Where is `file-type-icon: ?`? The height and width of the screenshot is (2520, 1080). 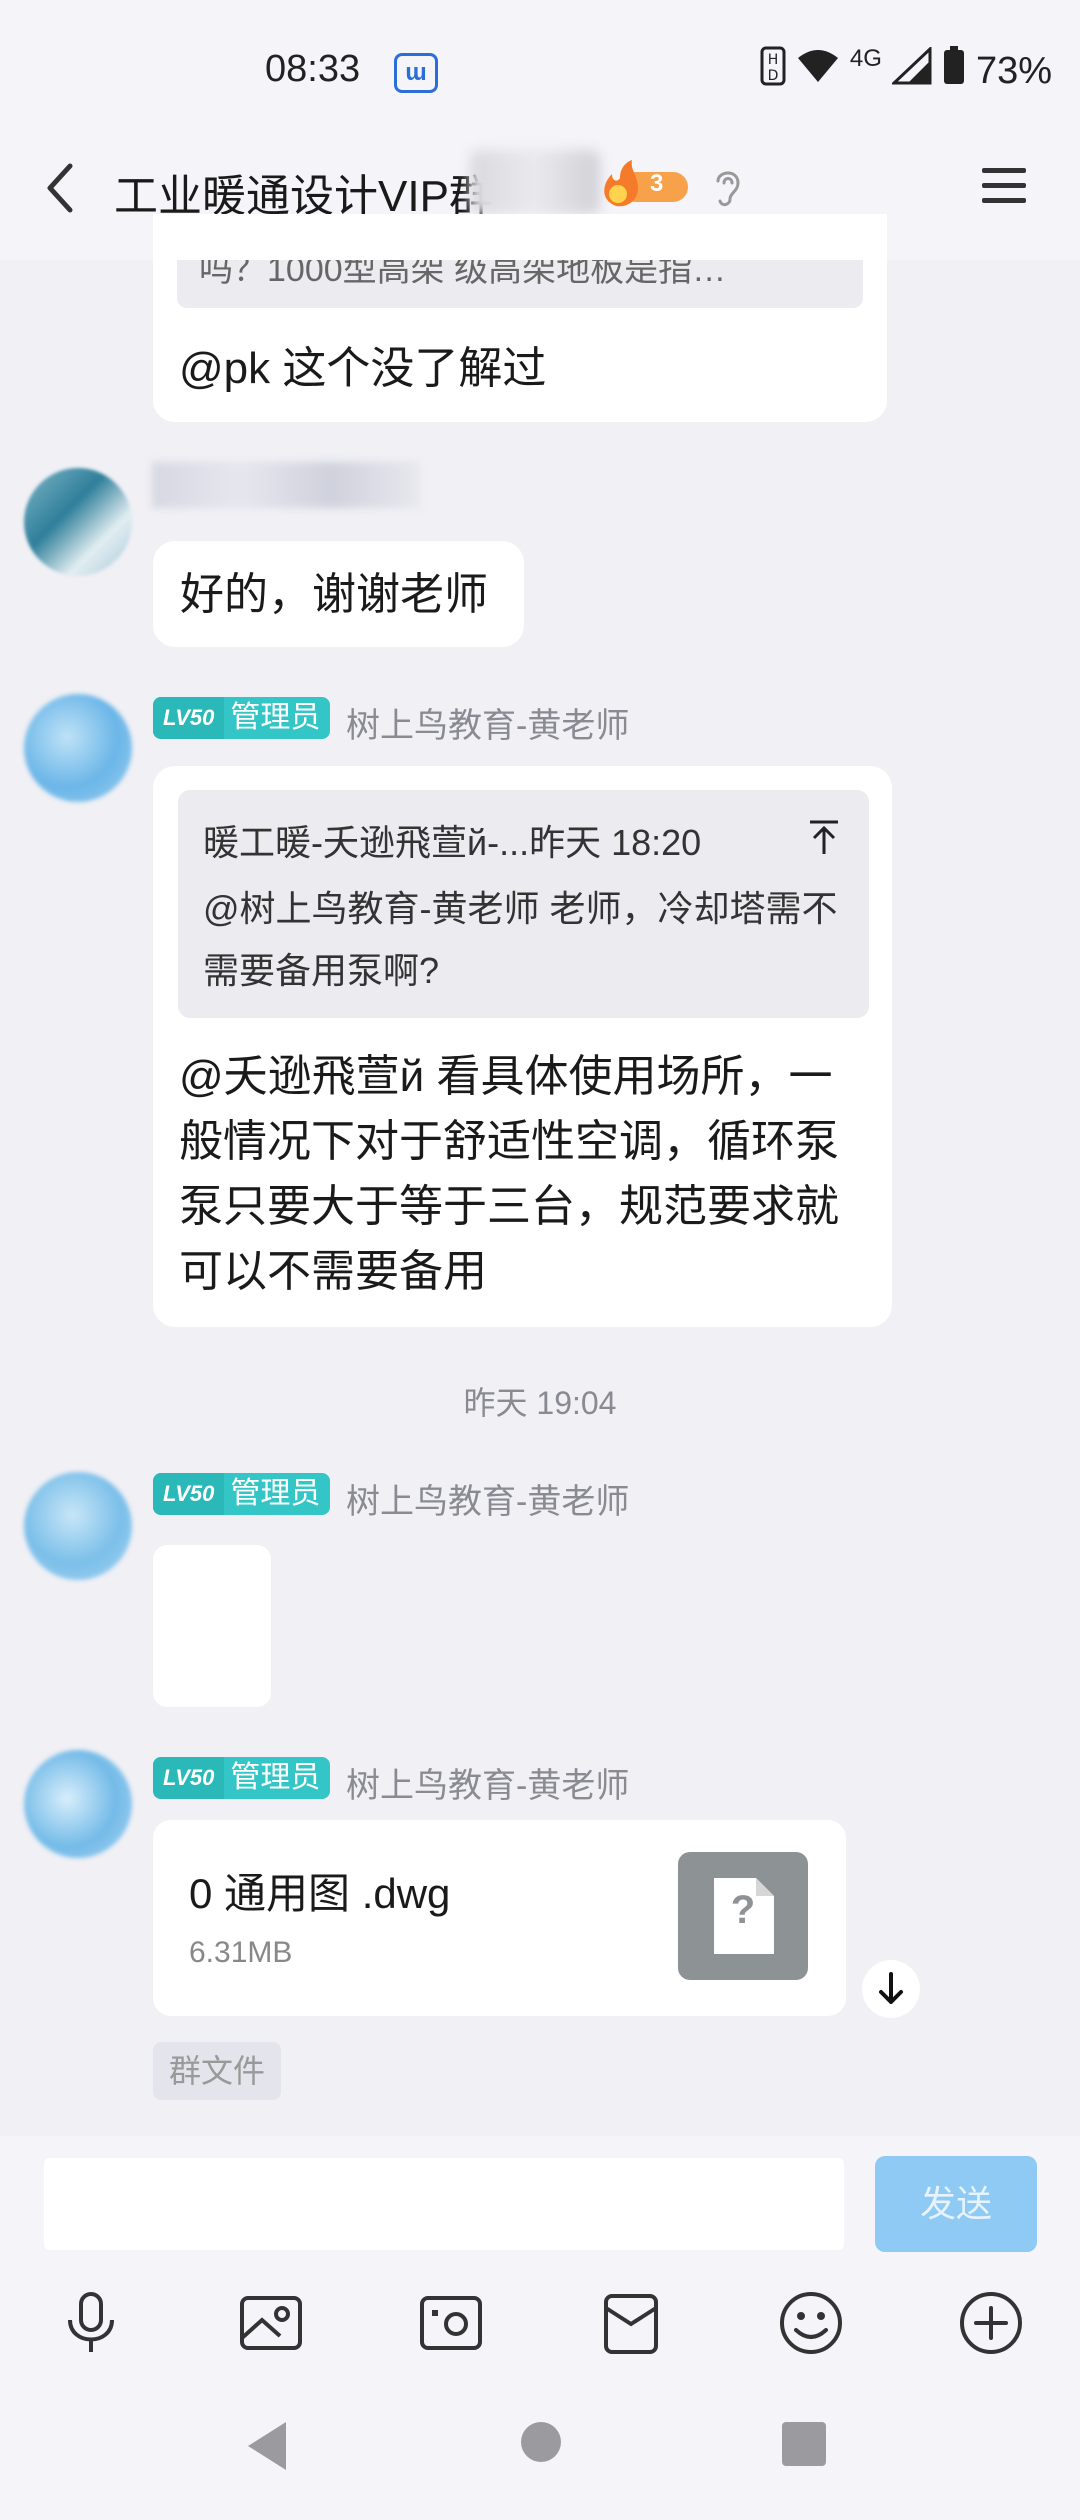
file-type-icon: ? is located at coordinates (743, 1916).